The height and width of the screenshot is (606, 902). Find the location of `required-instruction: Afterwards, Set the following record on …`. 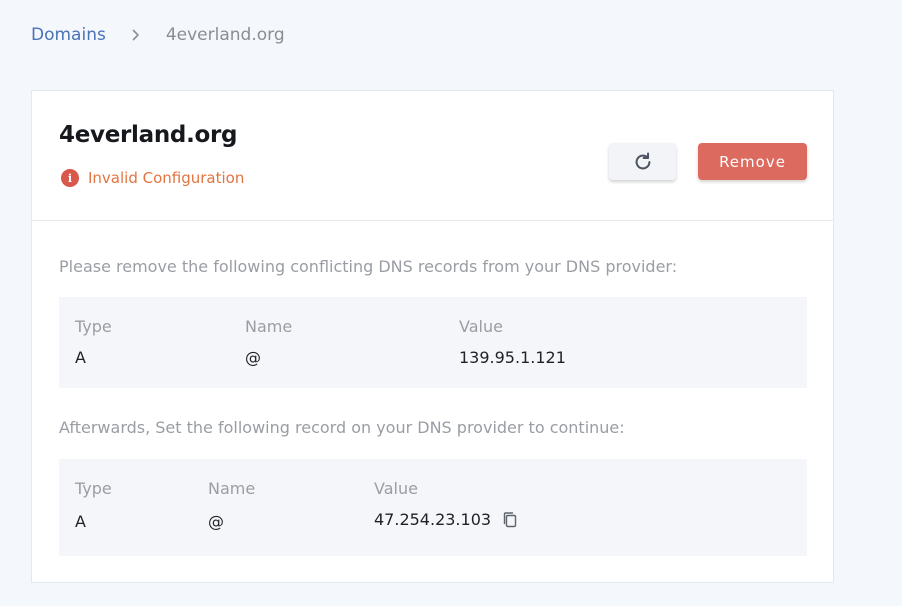

required-instruction: Afterwards, Set the following record on … is located at coordinates (342, 427).